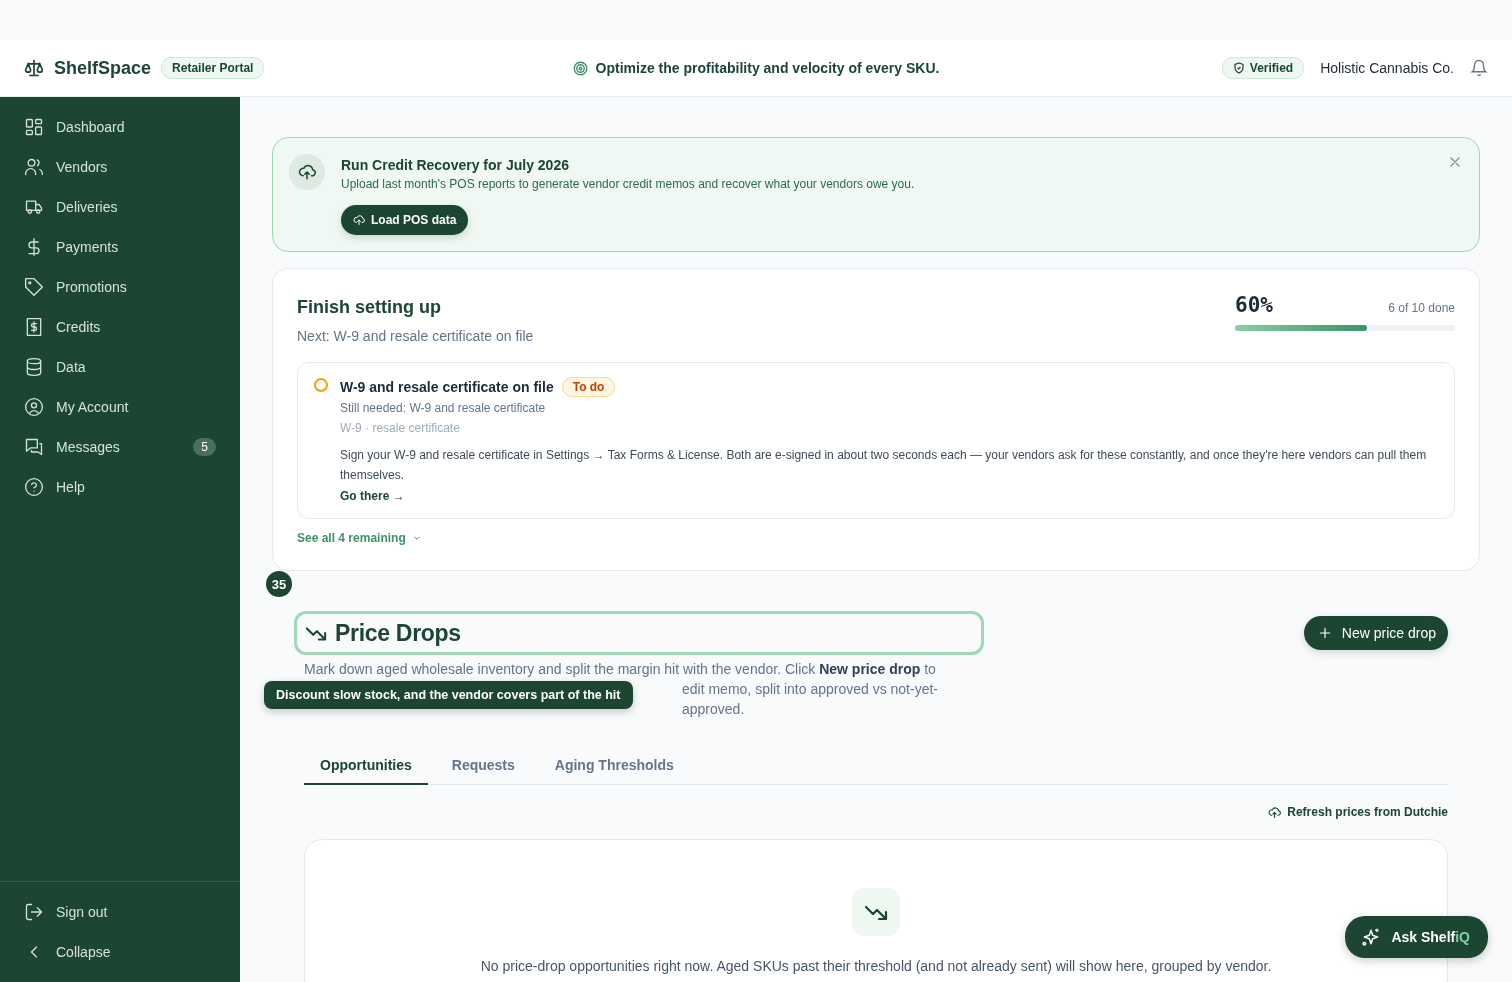 The width and height of the screenshot is (1512, 982). Describe the element at coordinates (767, 68) in the screenshot. I see `tagline: Optimize the profitability and velocity of every SKU.` at that location.